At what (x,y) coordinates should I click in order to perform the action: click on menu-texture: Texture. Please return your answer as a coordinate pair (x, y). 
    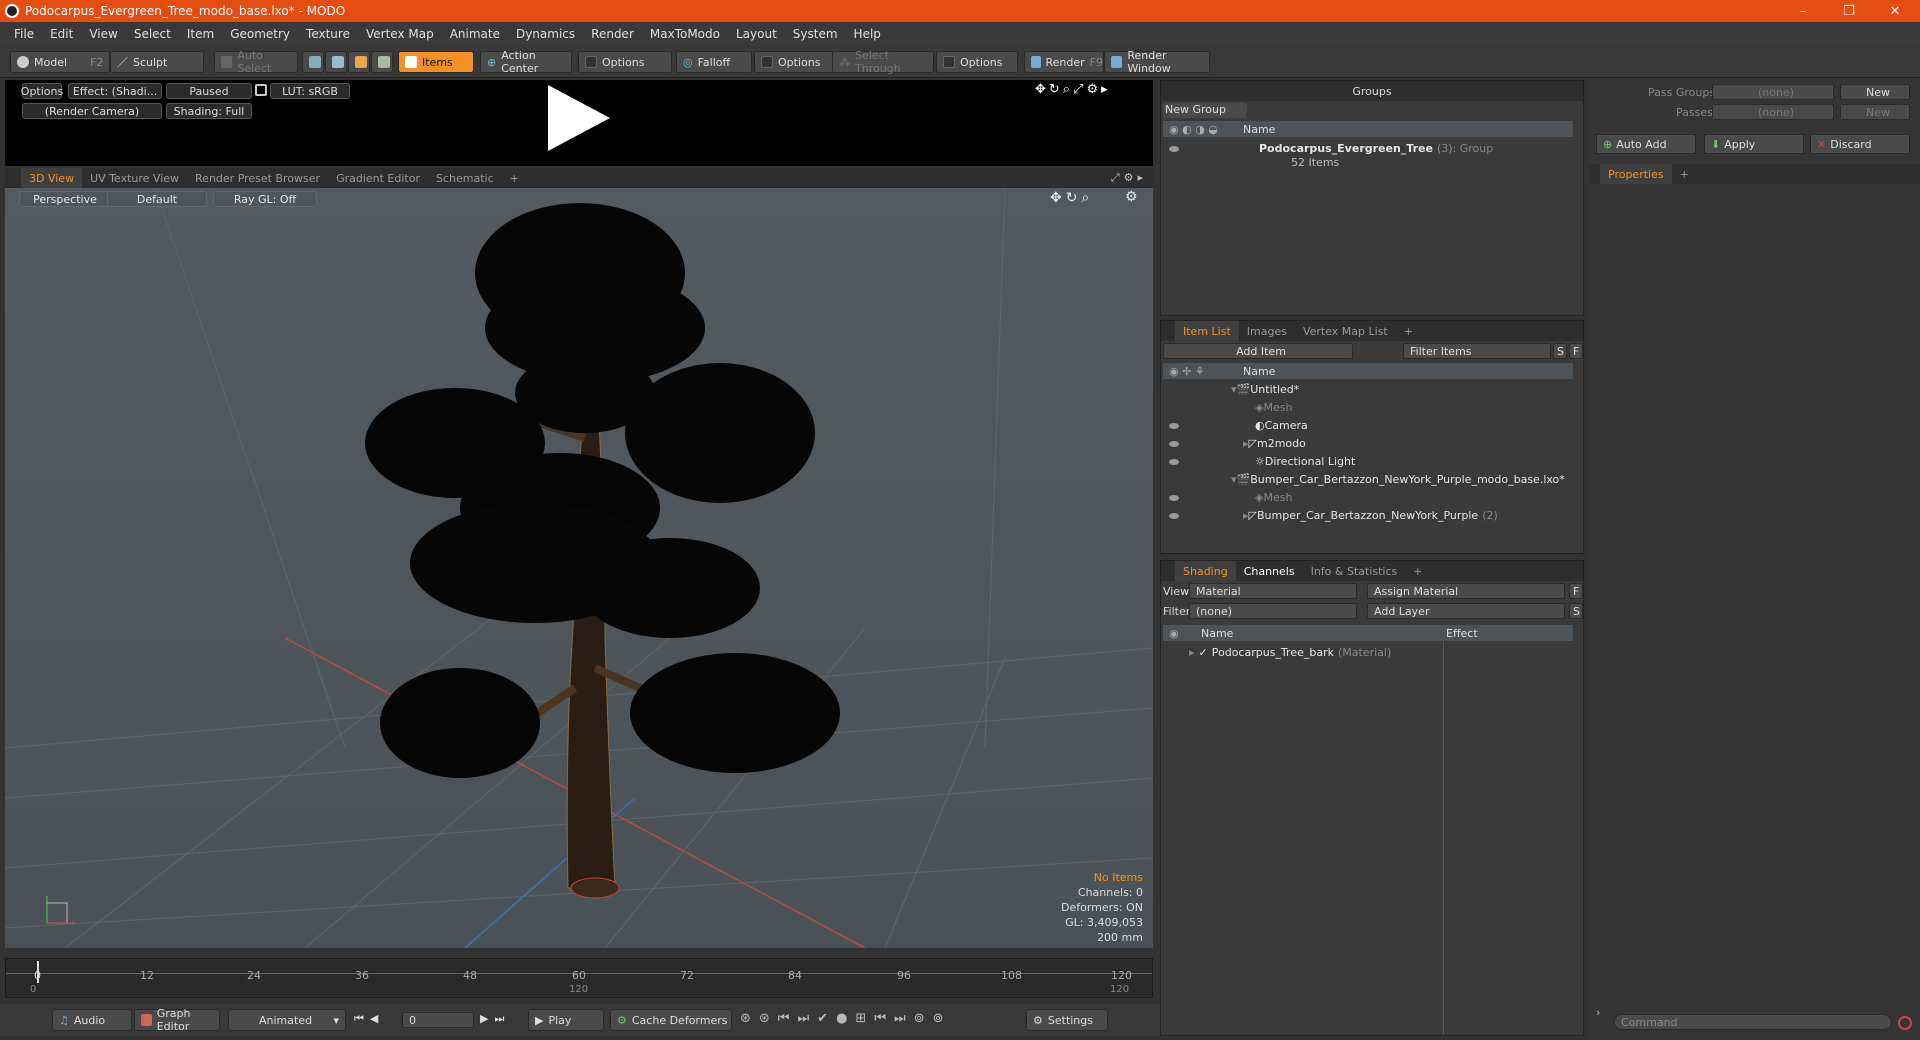
    Looking at the image, I should click on (328, 34).